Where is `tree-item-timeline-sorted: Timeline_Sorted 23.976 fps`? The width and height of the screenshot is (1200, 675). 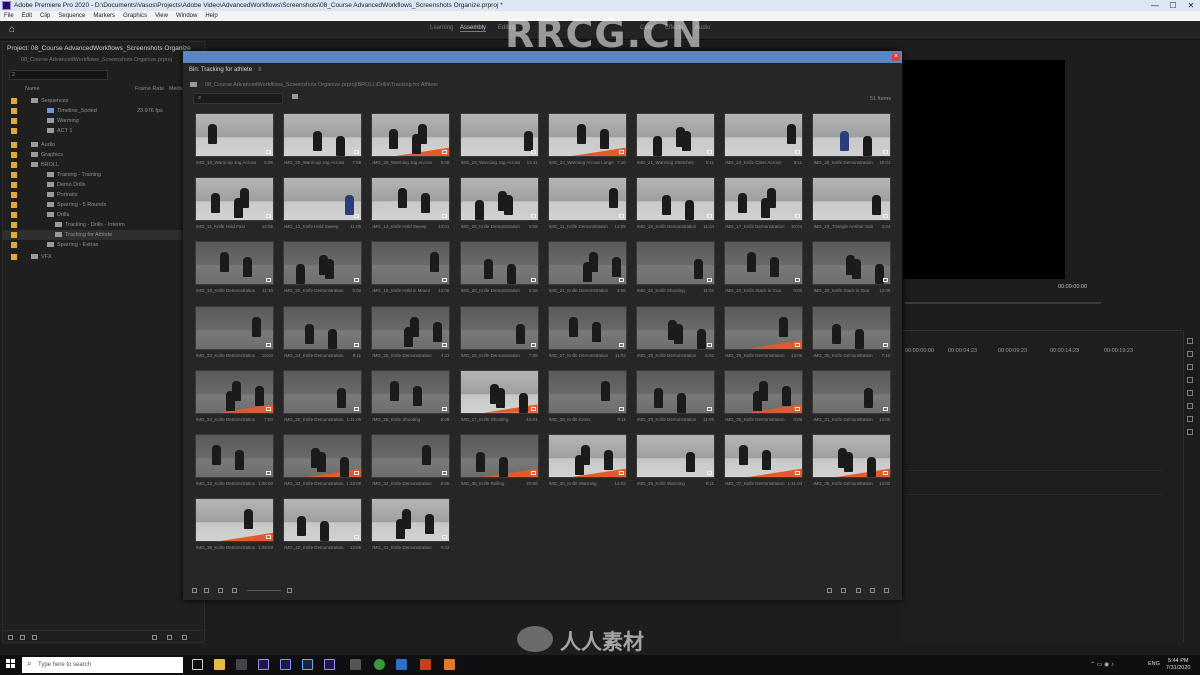 tree-item-timeline-sorted: Timeline_Sorted 23.976 fps is located at coordinates (103, 111).